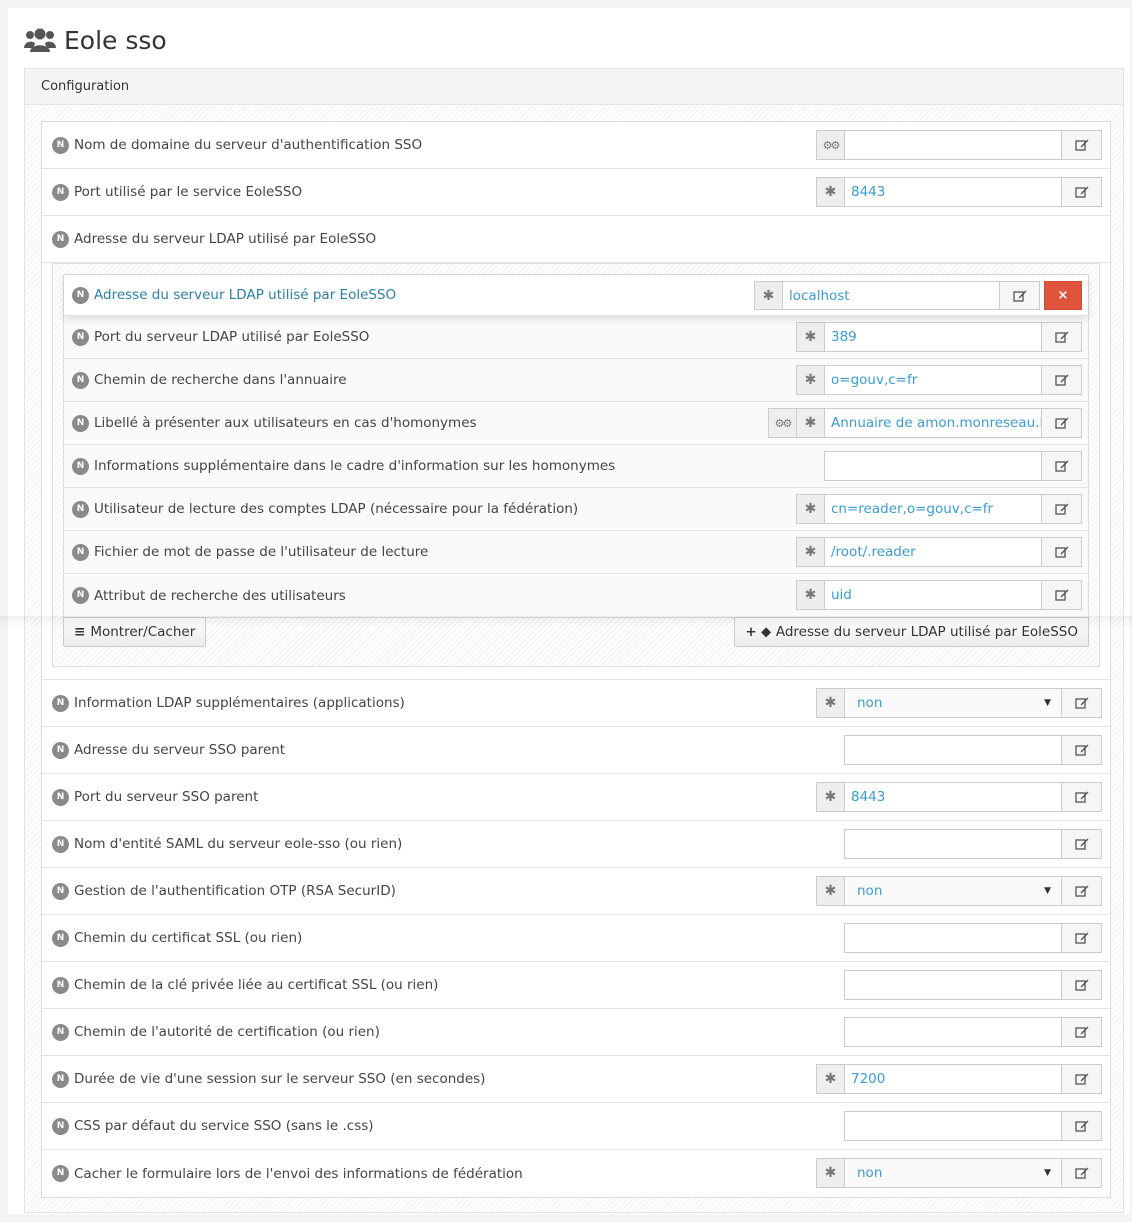 The image size is (1132, 1222). I want to click on input-group: ⚙⚙, so click(959, 145).